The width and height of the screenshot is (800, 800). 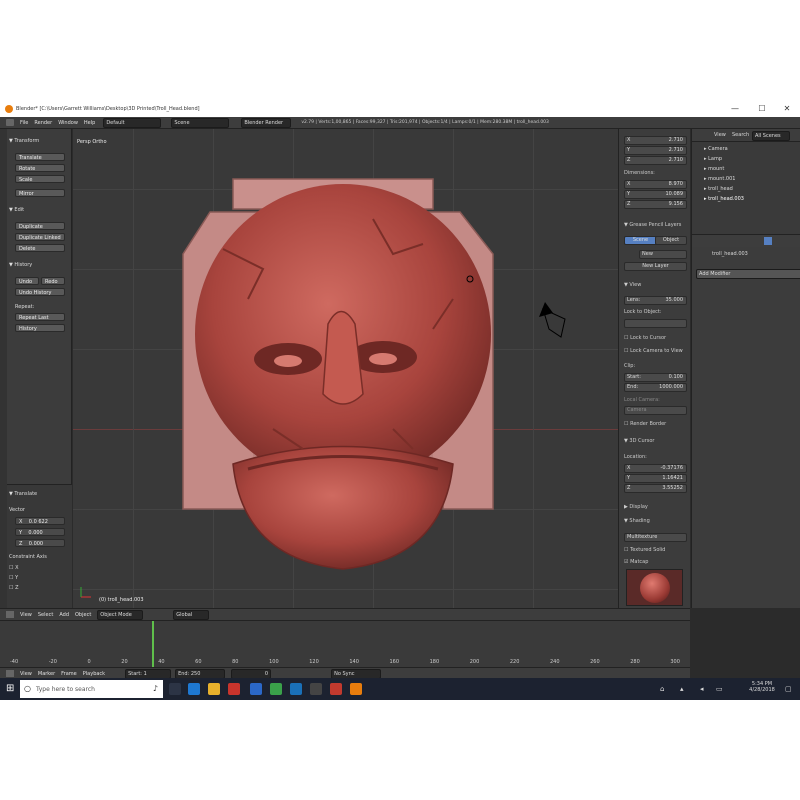 I want to click on close-button: ✕, so click(x=787, y=109).